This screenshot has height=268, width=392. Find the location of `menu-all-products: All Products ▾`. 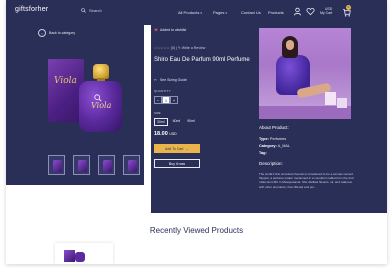

menu-all-products: All Products ▾ is located at coordinates (190, 12).